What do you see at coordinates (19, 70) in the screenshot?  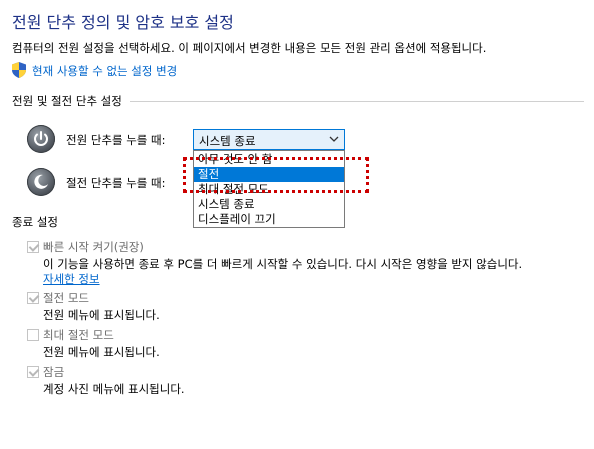 I see `shield-icon` at bounding box center [19, 70].